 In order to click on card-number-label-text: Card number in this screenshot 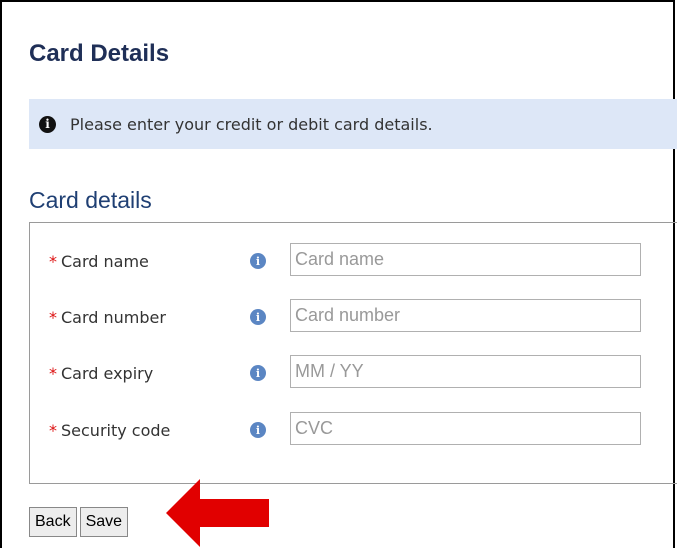, I will do `click(113, 317)`.